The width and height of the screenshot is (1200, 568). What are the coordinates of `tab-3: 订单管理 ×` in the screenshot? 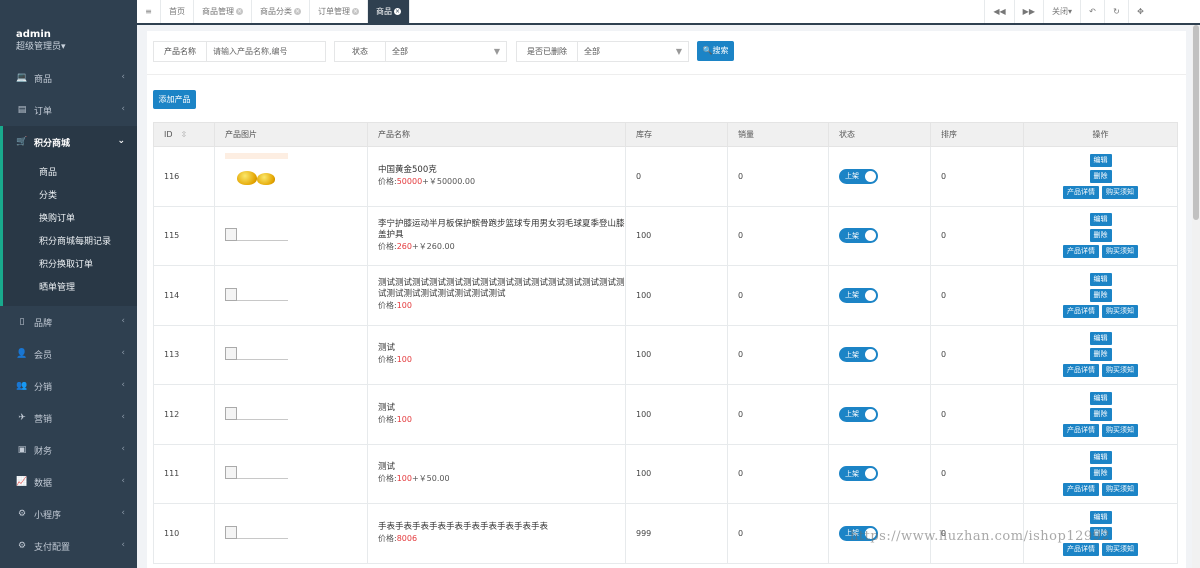 It's located at (339, 11).